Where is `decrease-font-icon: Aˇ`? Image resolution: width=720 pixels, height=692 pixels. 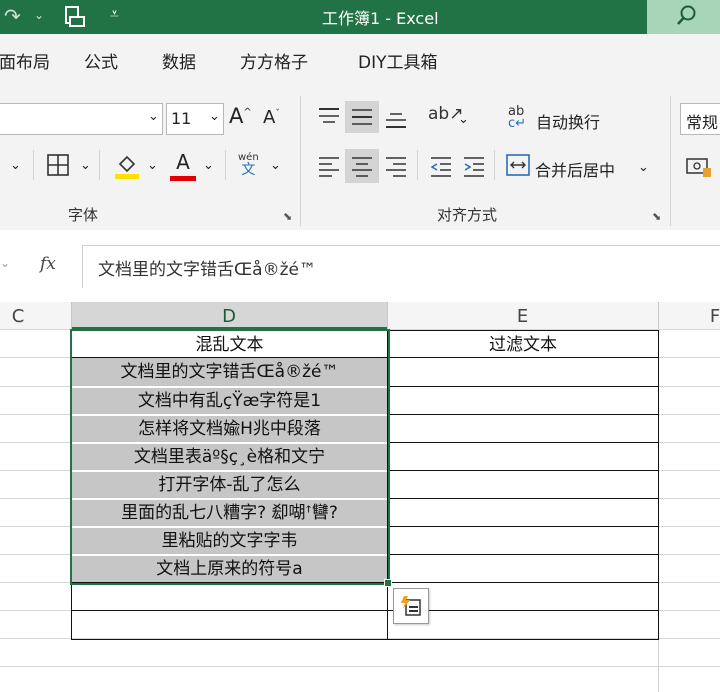
decrease-font-icon: Aˇ is located at coordinates (271, 117).